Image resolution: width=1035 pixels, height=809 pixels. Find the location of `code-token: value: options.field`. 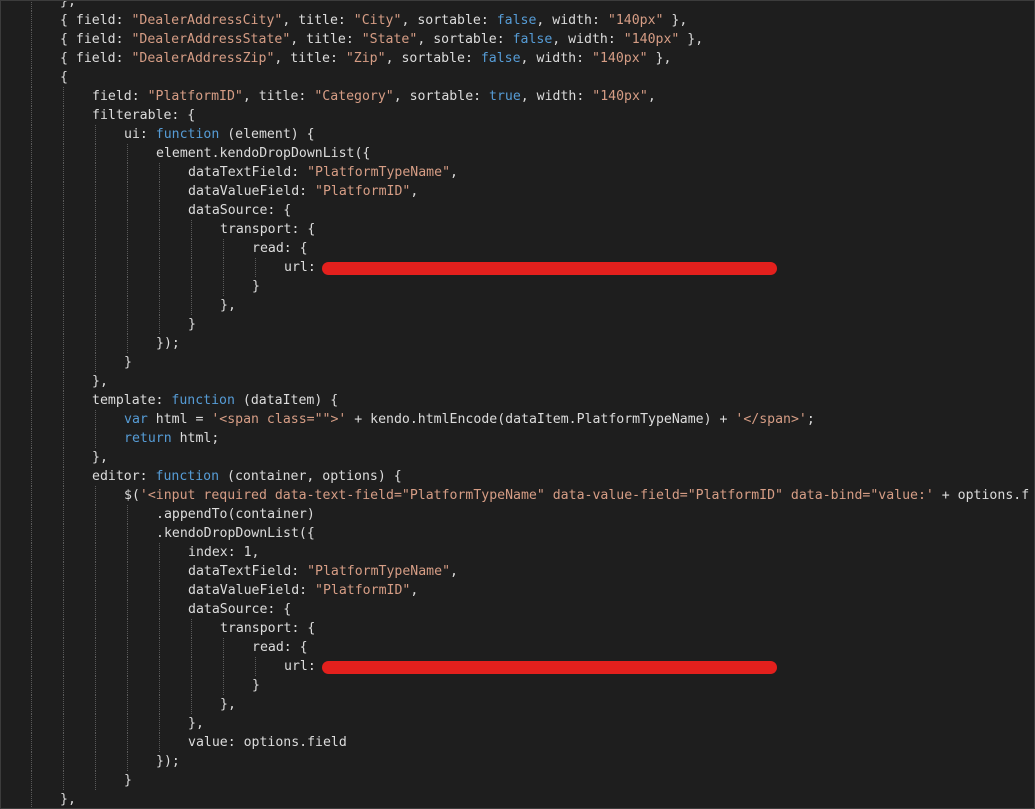

code-token: value: options.field is located at coordinates (267, 742).